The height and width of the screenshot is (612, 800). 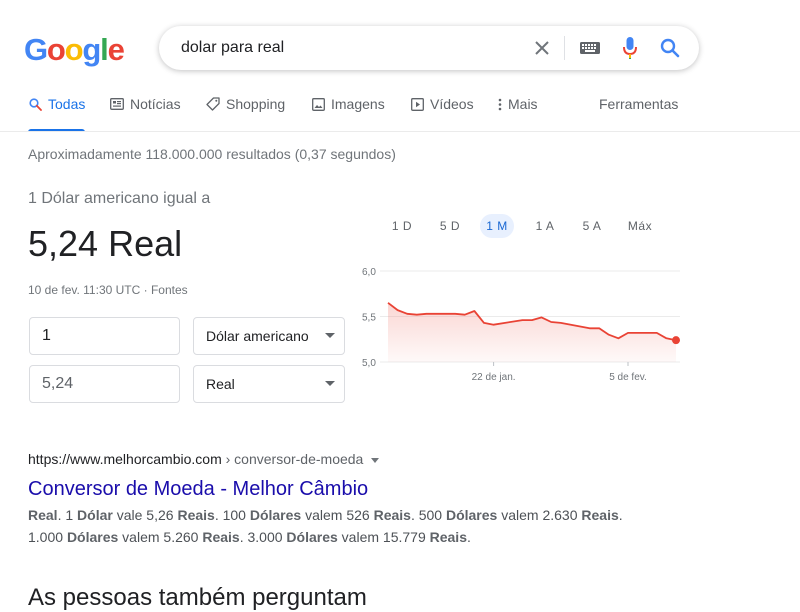 What do you see at coordinates (452, 104) in the screenshot?
I see `tab-label: Vídeos` at bounding box center [452, 104].